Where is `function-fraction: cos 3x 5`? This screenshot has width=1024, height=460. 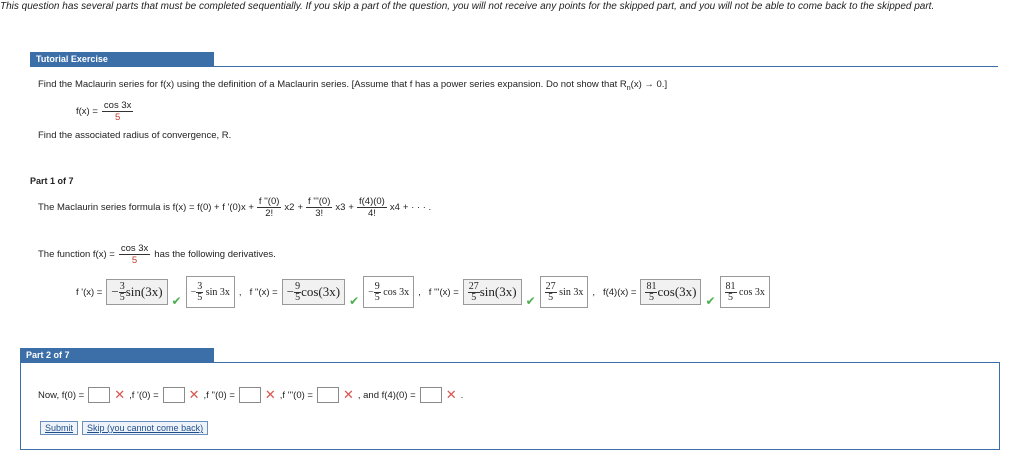
function-fraction: cos 3x 5 is located at coordinates (134, 254).